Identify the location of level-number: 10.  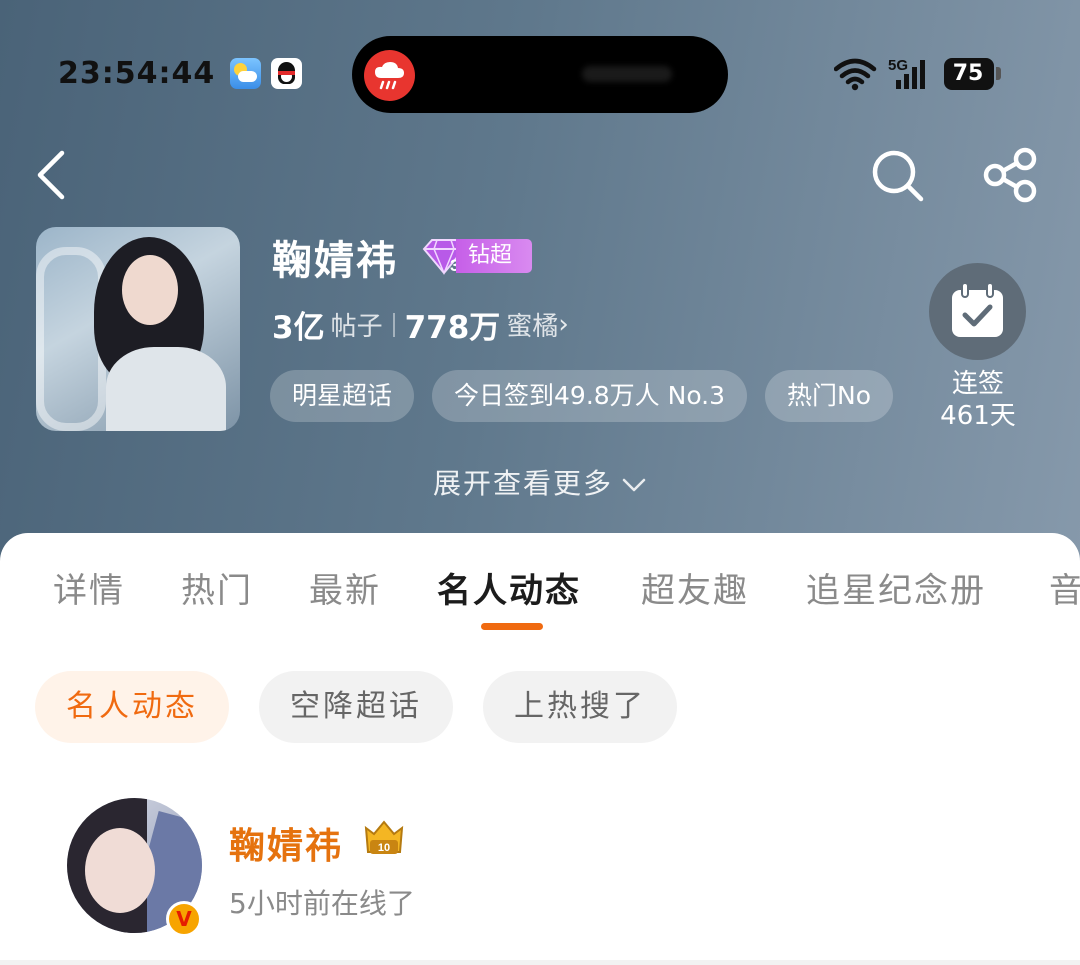
(384, 848).